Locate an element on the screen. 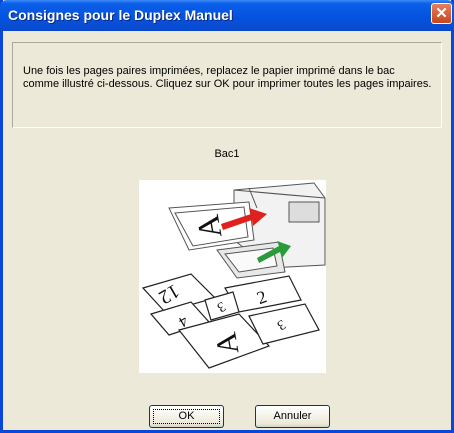  cancel-button-label: Annuler is located at coordinates (292, 416).